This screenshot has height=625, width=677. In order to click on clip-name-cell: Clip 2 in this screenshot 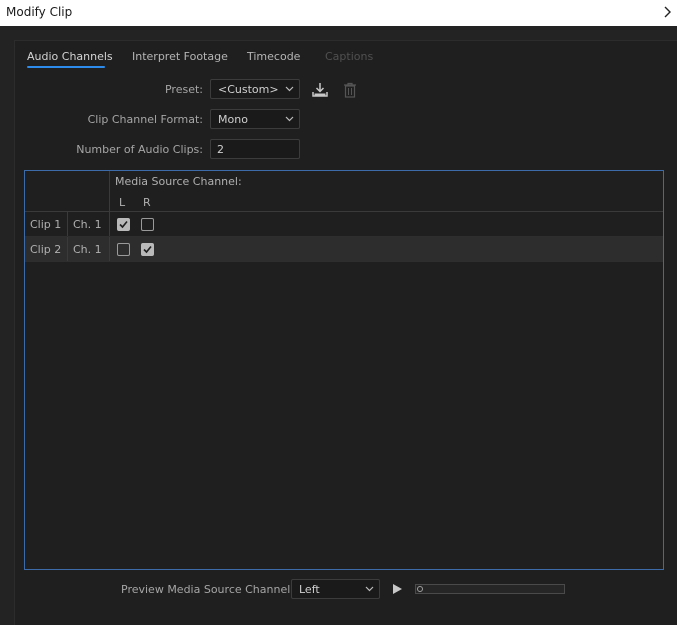, I will do `click(46, 249)`.